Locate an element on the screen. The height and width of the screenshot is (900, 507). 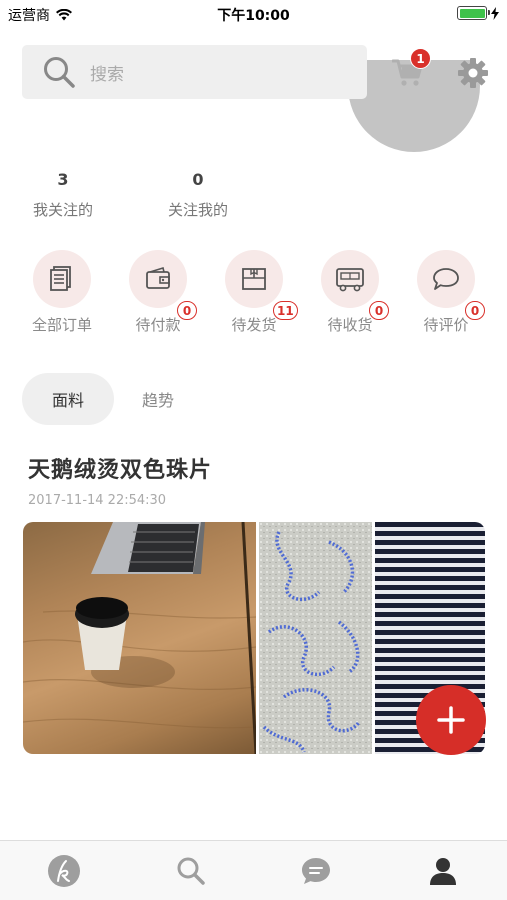
comment-icon is located at coordinates (446, 279).